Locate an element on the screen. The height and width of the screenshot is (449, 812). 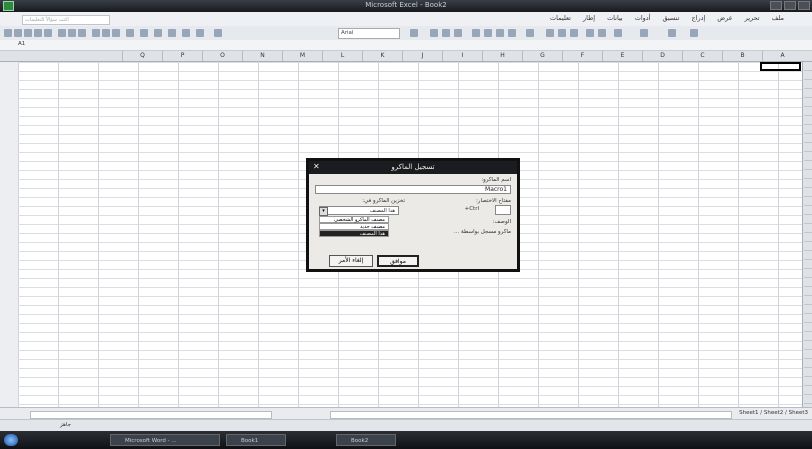
hyperlink-icon is located at coordinates (144, 33).